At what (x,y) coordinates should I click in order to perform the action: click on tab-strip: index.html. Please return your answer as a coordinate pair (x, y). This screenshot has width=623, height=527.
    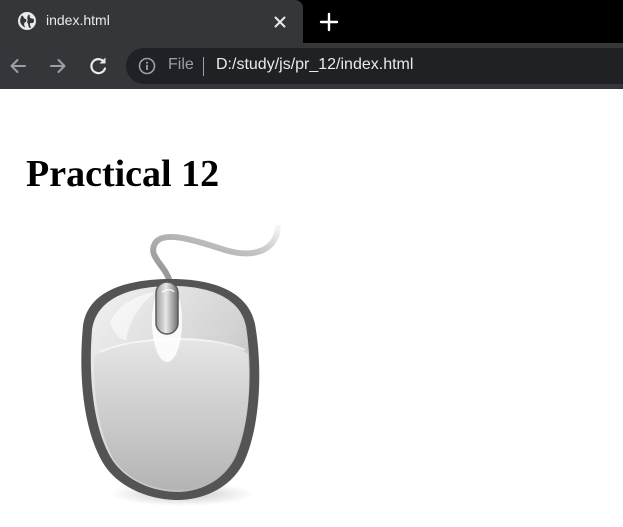
    Looking at the image, I should click on (311, 21).